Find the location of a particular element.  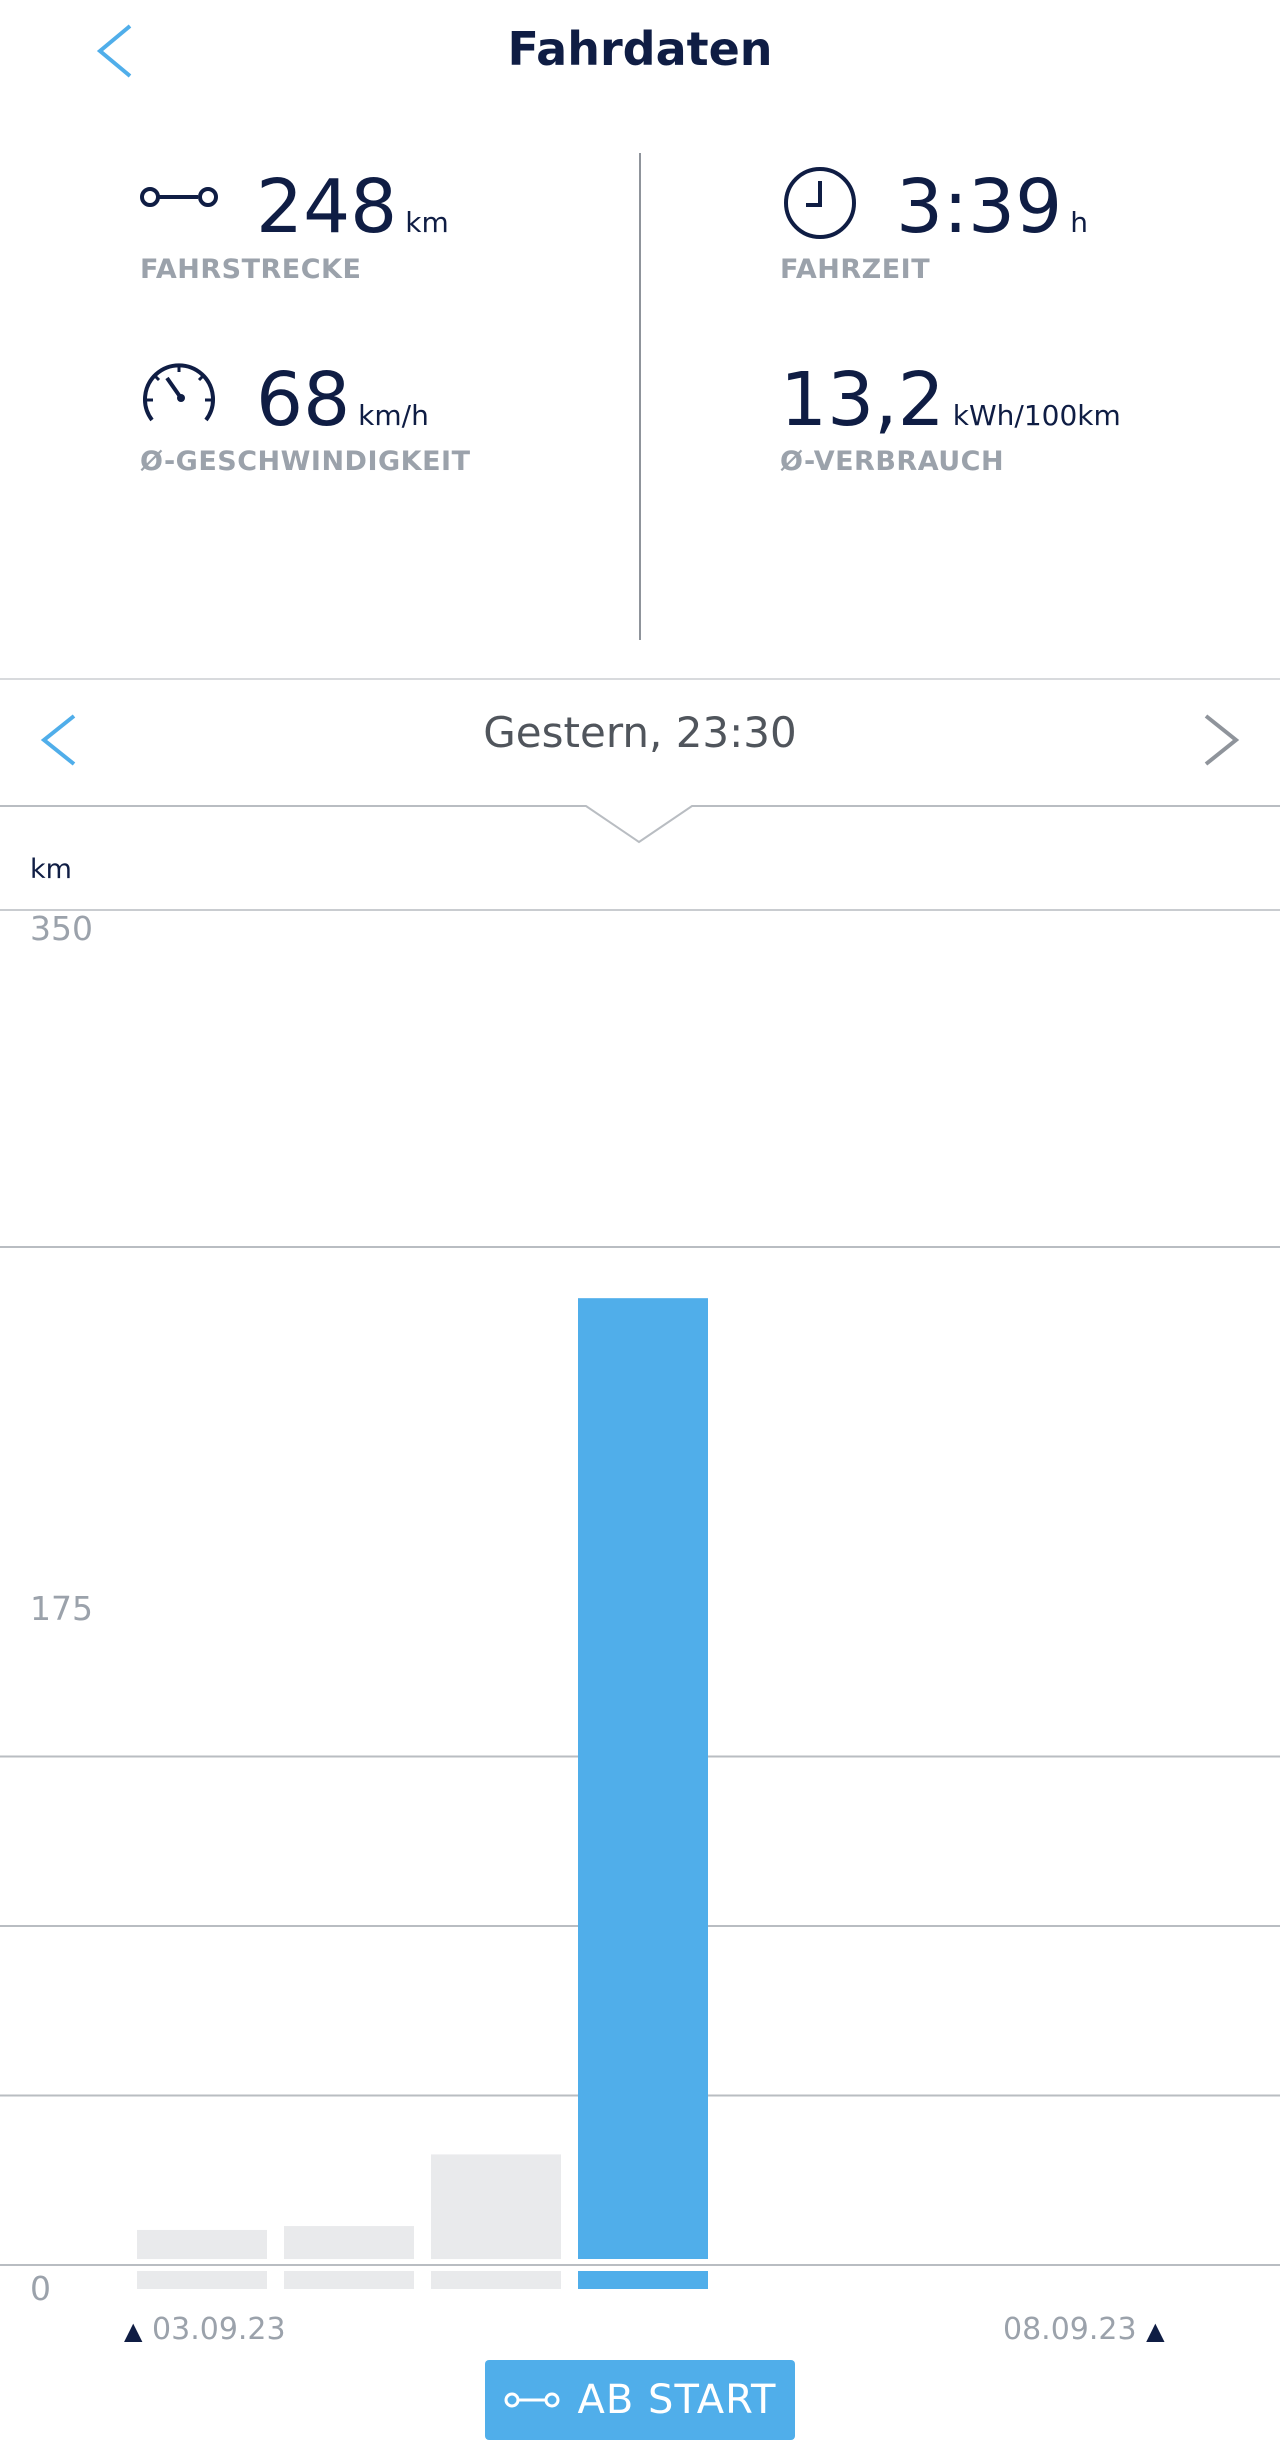

ab-start-button: AB START is located at coordinates (640, 2400).